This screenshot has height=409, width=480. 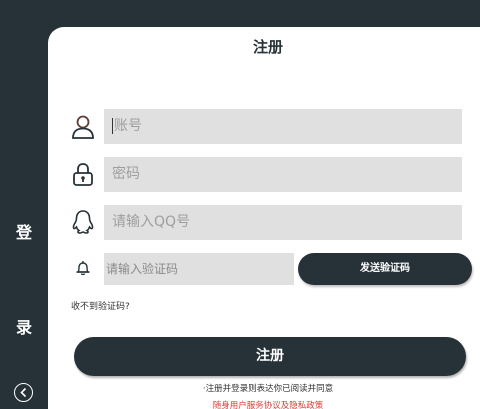 What do you see at coordinates (128, 126) in the screenshot?
I see `account-placeholder: 账号` at bounding box center [128, 126].